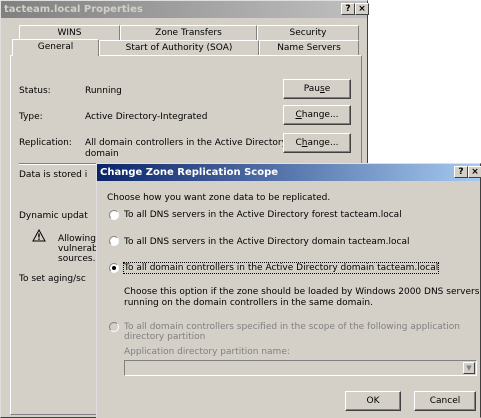 Image resolution: width=481 pixels, height=418 pixels. I want to click on data-stored-text: Data is stored i, so click(53, 175).